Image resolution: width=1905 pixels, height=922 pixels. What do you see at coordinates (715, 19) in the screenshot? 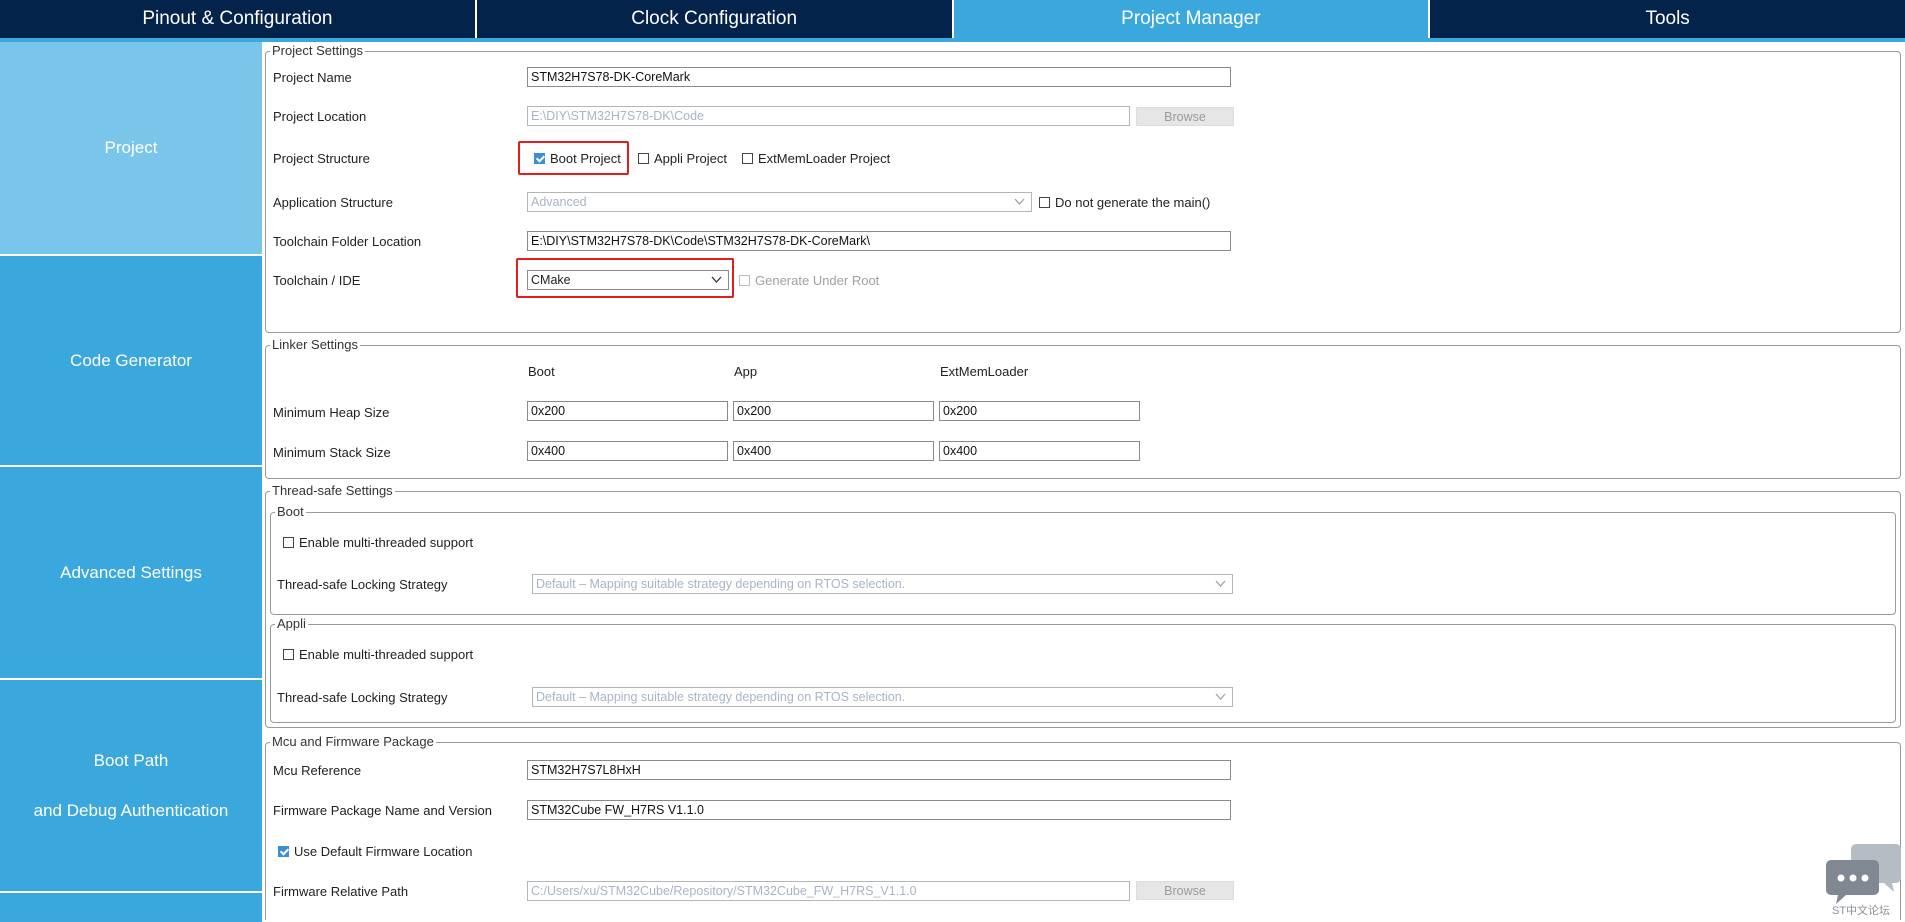
I see `tab-clock-configuration: Clock Configuration` at bounding box center [715, 19].